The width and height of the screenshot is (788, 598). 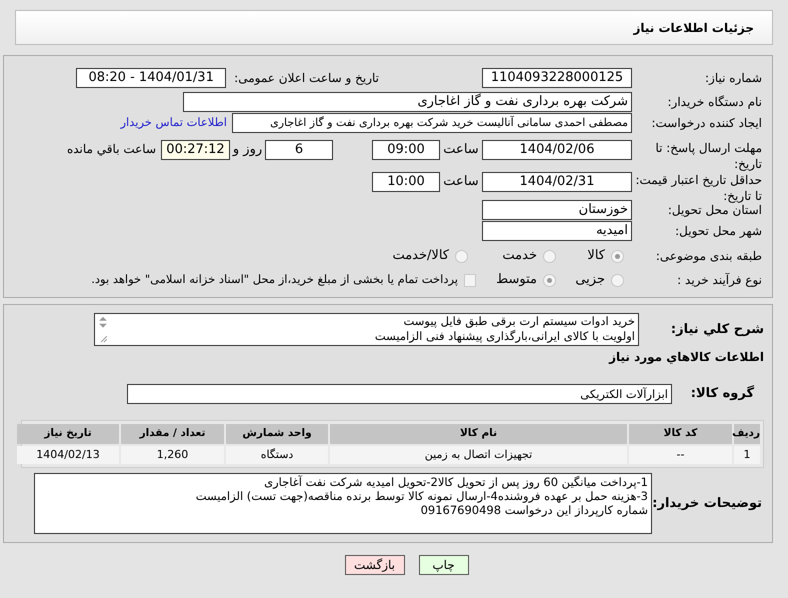 I want to click on field-label: گروه کالا:, so click(x=722, y=394).